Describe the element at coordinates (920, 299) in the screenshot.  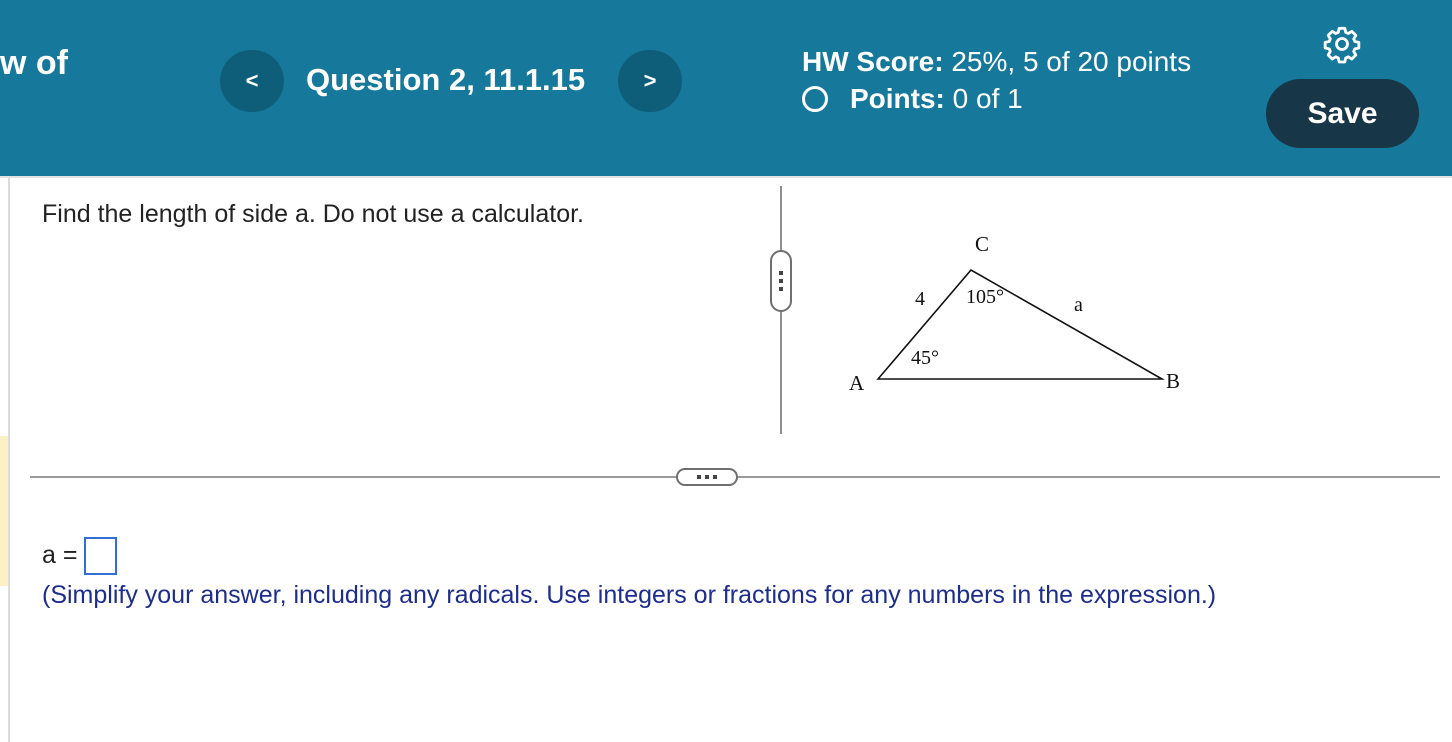
I see `side-ac-length: 4` at that location.